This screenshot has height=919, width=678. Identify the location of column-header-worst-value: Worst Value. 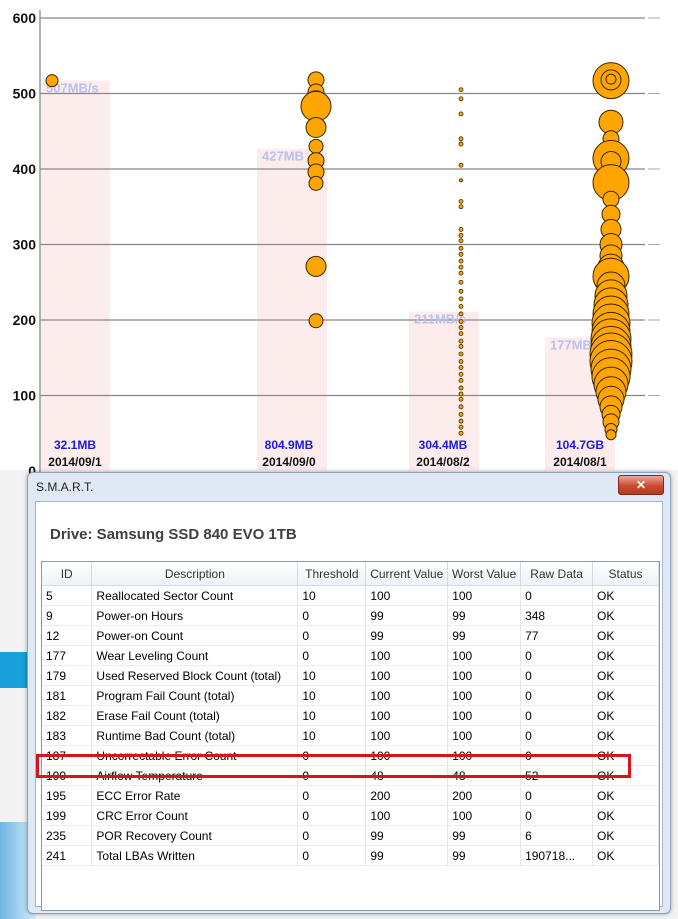
(484, 574).